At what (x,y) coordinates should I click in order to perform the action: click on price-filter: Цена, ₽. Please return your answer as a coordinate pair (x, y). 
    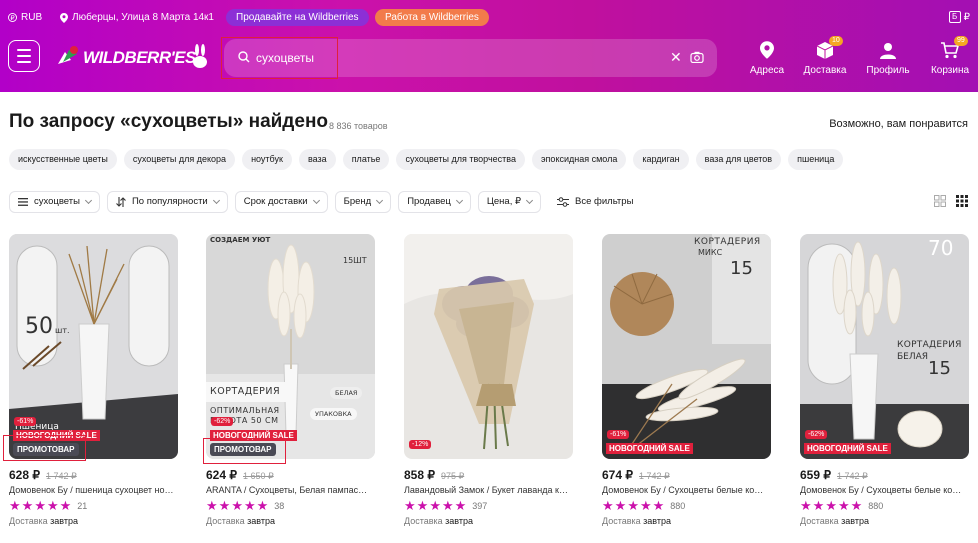
    Looking at the image, I should click on (509, 202).